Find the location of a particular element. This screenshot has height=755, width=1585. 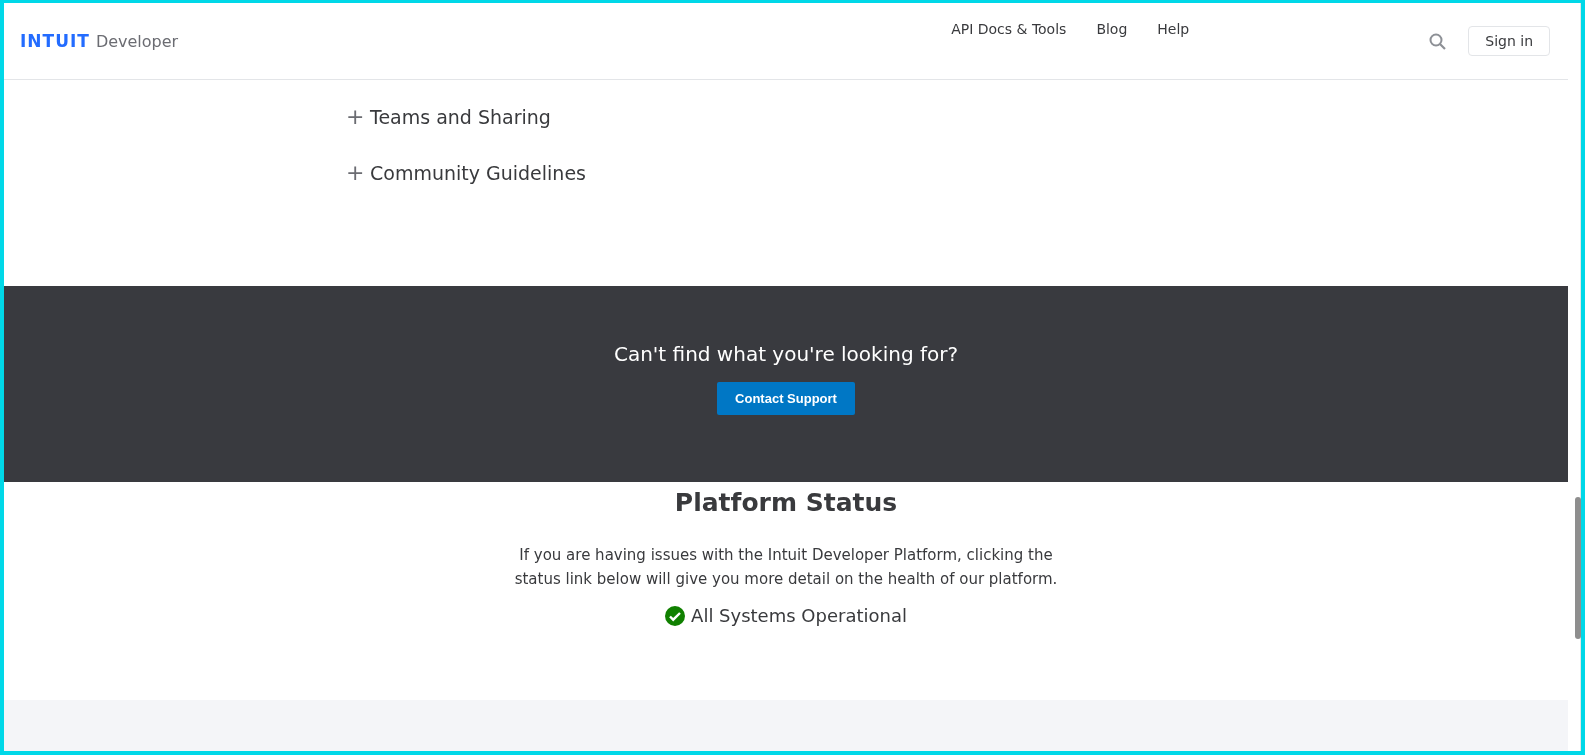

accordion-item: + Community Guidelines is located at coordinates (957, 173).